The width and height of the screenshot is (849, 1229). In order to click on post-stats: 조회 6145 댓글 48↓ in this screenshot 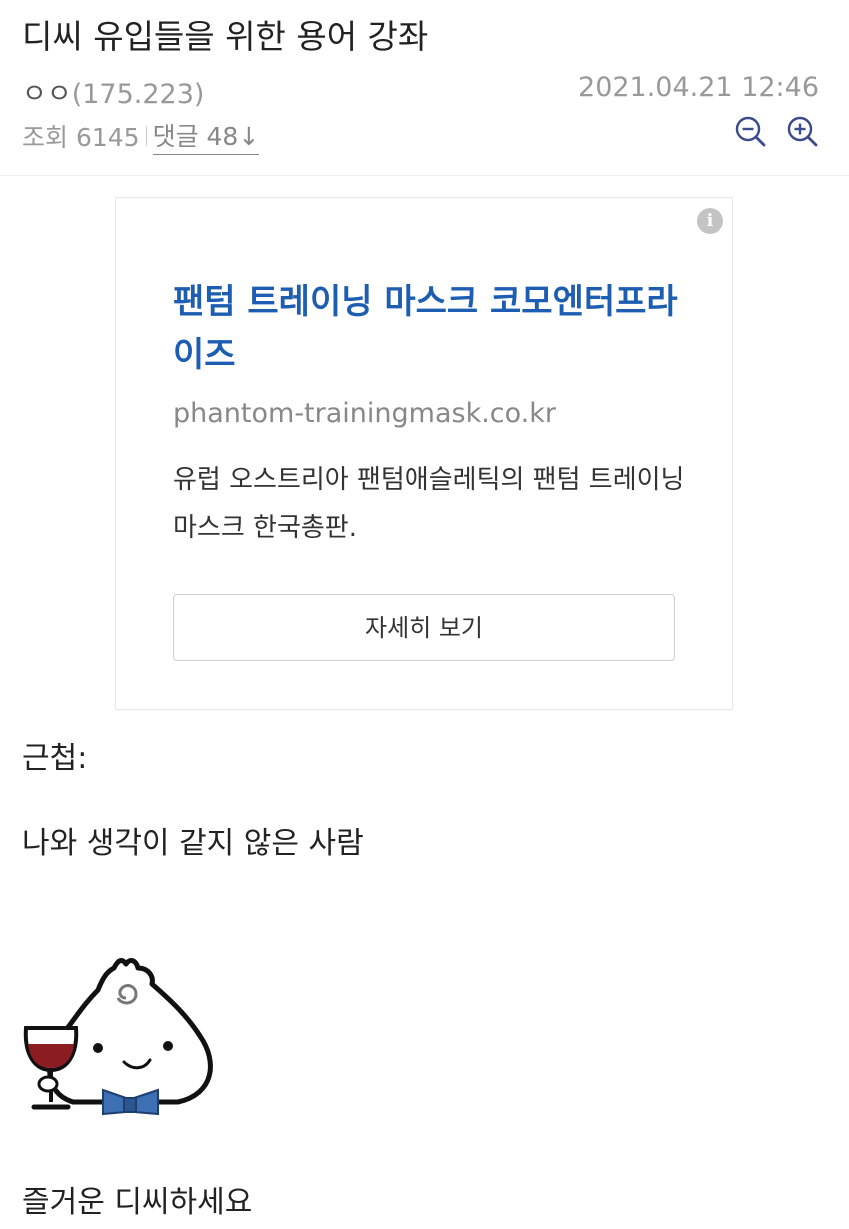, I will do `click(141, 136)`.